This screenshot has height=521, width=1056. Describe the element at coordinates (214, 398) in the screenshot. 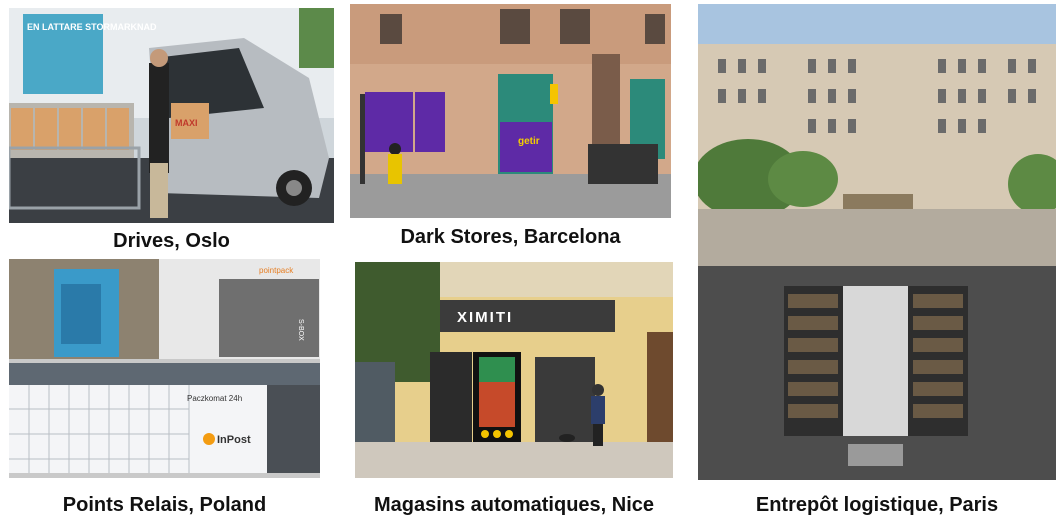

I see `locker-label-text: Paczkomat 24h` at that location.